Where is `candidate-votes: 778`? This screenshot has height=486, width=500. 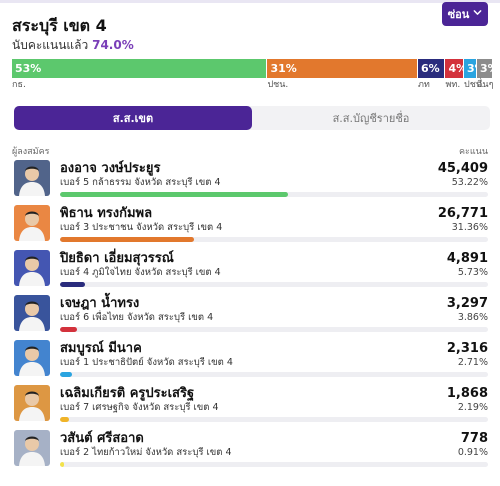 candidate-votes: 778 is located at coordinates (474, 438).